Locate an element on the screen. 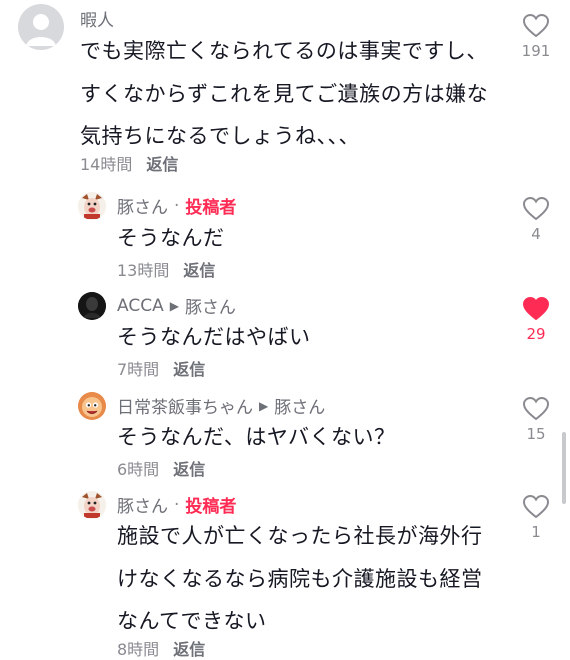 This screenshot has height=660, width=570. comment-text-line: けなくなるなら病院も介護施設も経営 is located at coordinates (300, 579).